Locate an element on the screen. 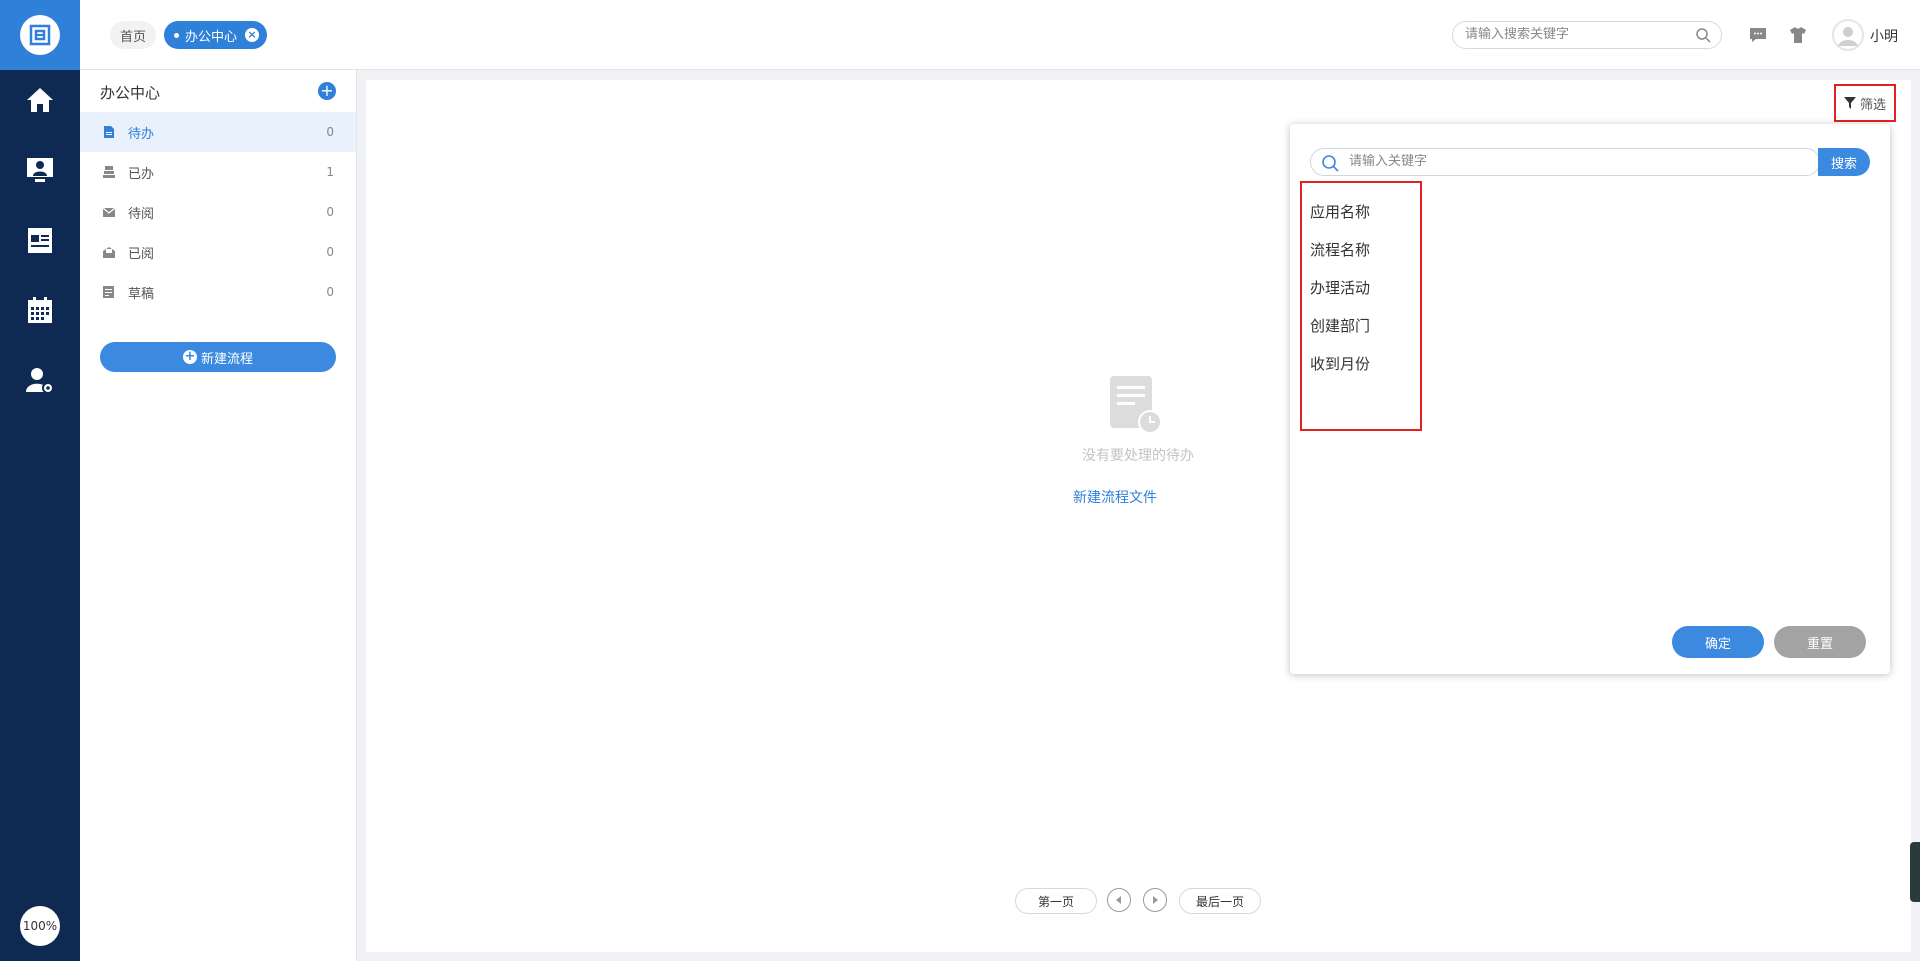 The image size is (1920, 961). theme-shirt-icon is located at coordinates (1798, 35).